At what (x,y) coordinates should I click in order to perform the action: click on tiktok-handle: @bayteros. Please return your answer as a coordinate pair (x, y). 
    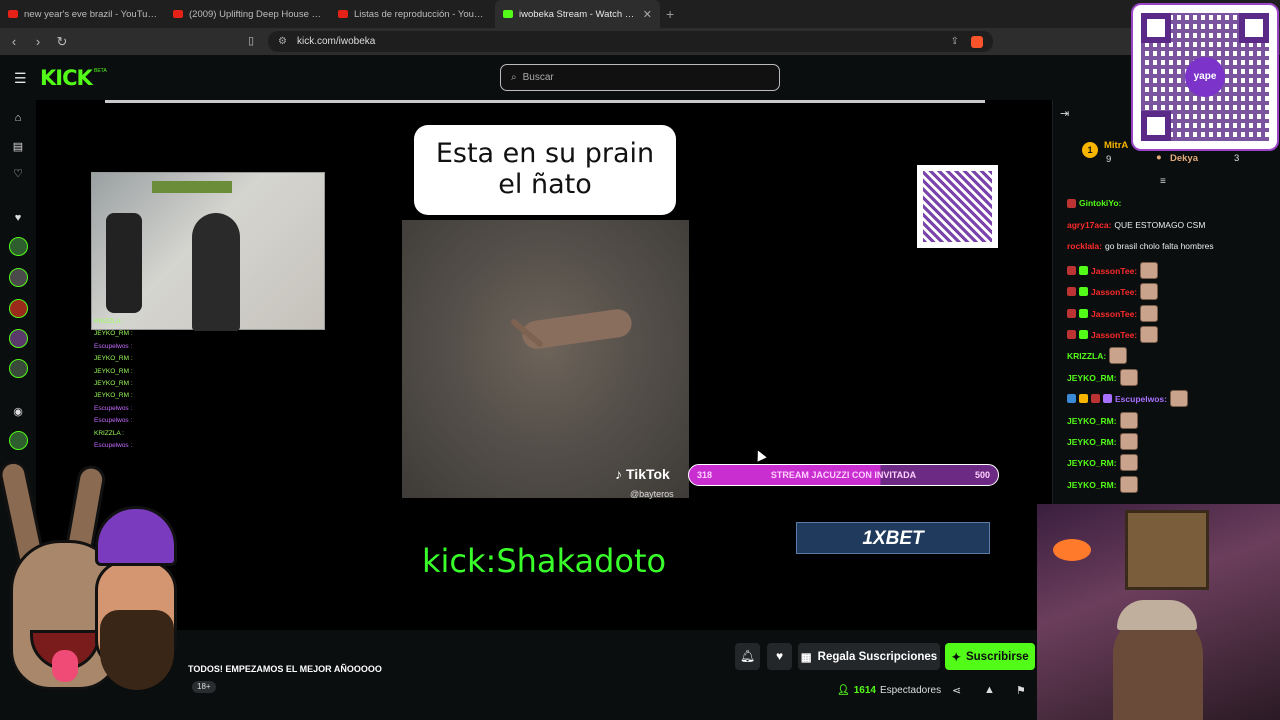
    Looking at the image, I should click on (652, 494).